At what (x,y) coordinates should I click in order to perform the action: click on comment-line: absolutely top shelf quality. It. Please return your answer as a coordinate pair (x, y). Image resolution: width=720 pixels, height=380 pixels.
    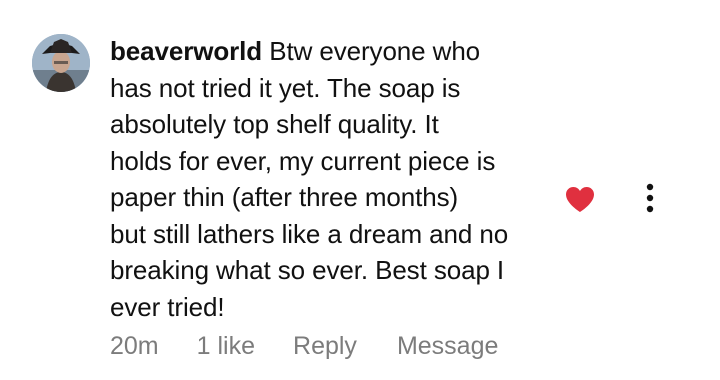
    Looking at the image, I should click on (274, 124).